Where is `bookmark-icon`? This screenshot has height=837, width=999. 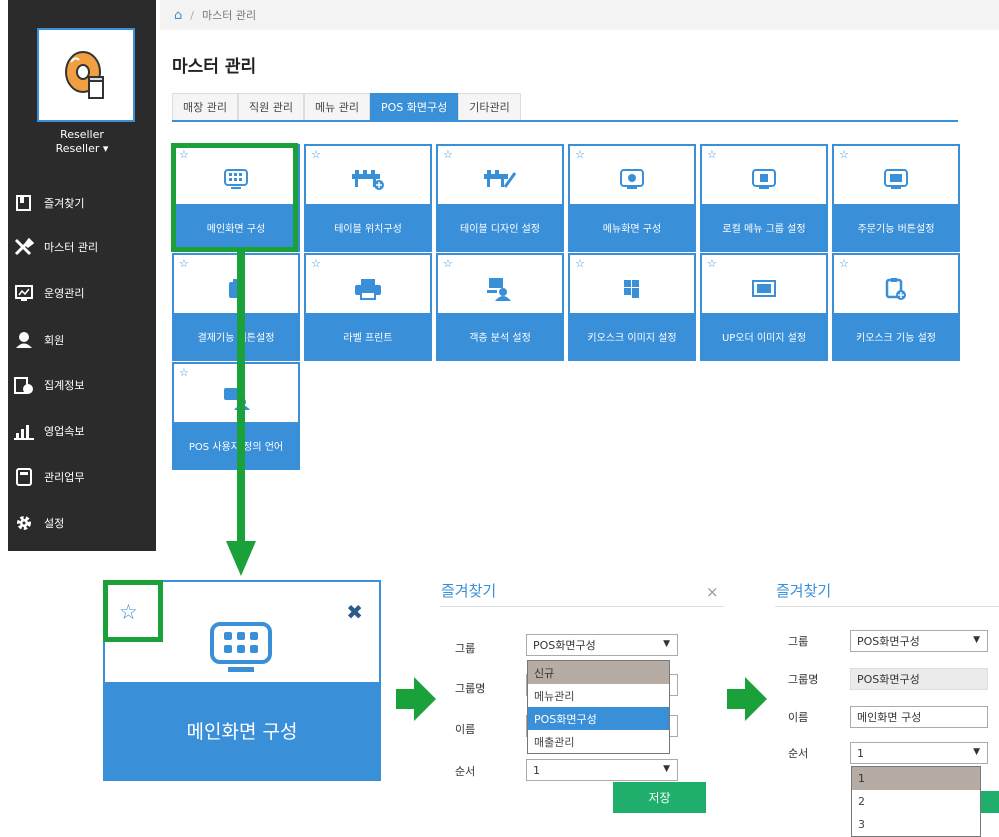
bookmark-icon is located at coordinates (24, 203).